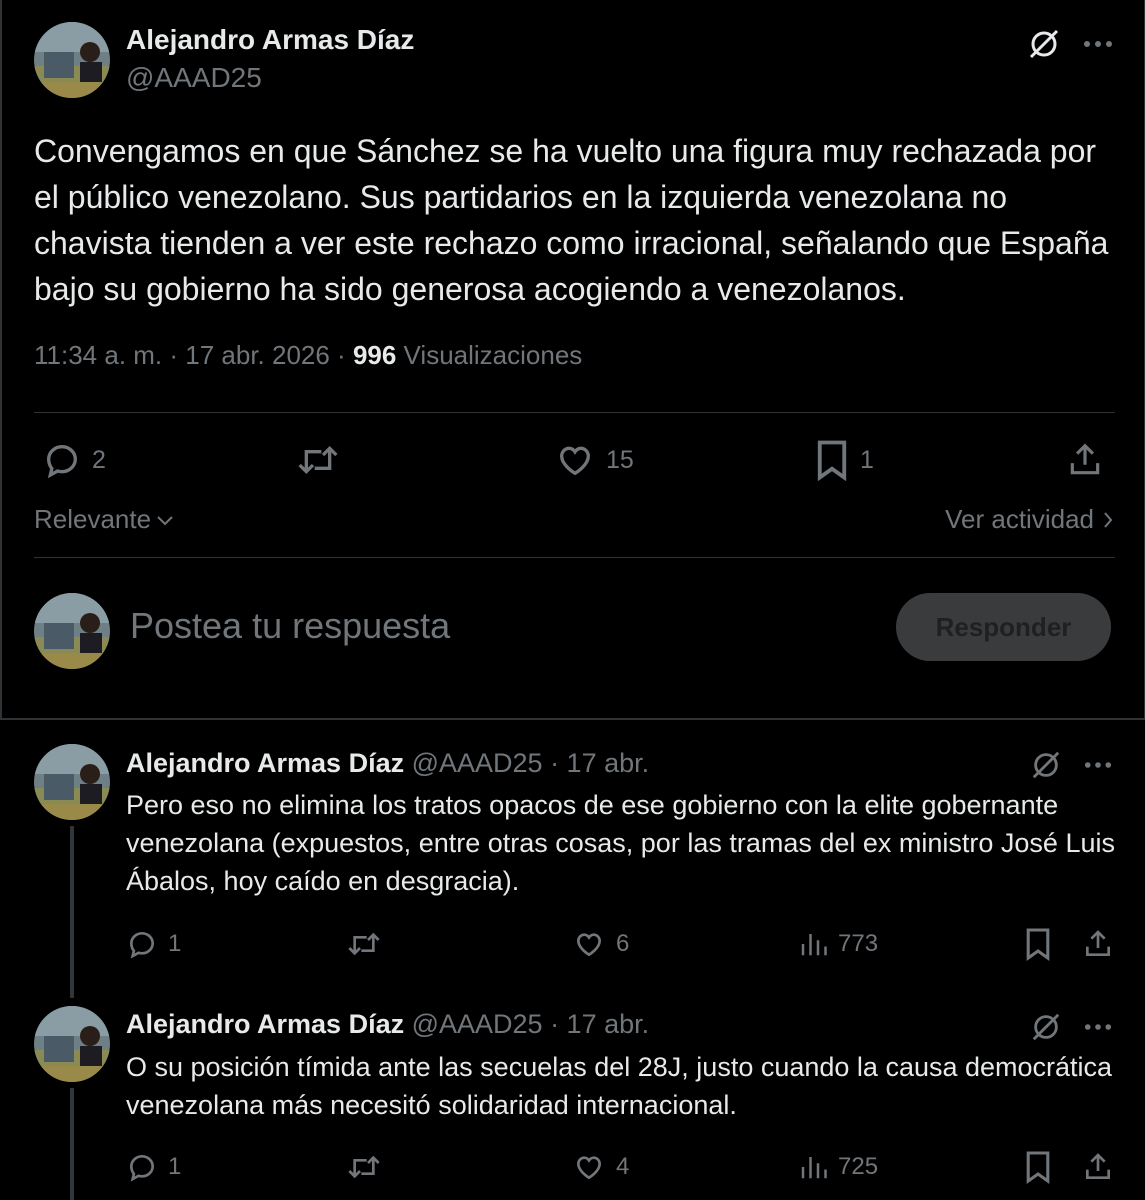 The image size is (1145, 1200). What do you see at coordinates (193, 355) in the screenshot?
I see `post-timestamp: 11:34 a. m. · 17 abr. 2026 ·` at bounding box center [193, 355].